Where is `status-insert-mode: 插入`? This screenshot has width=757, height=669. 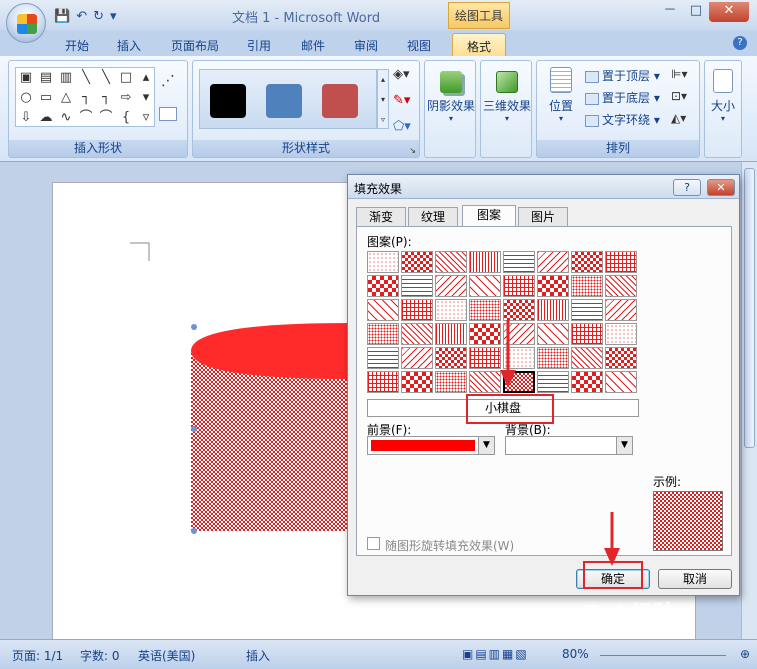
status-insert-mode: 插入 is located at coordinates (258, 655).